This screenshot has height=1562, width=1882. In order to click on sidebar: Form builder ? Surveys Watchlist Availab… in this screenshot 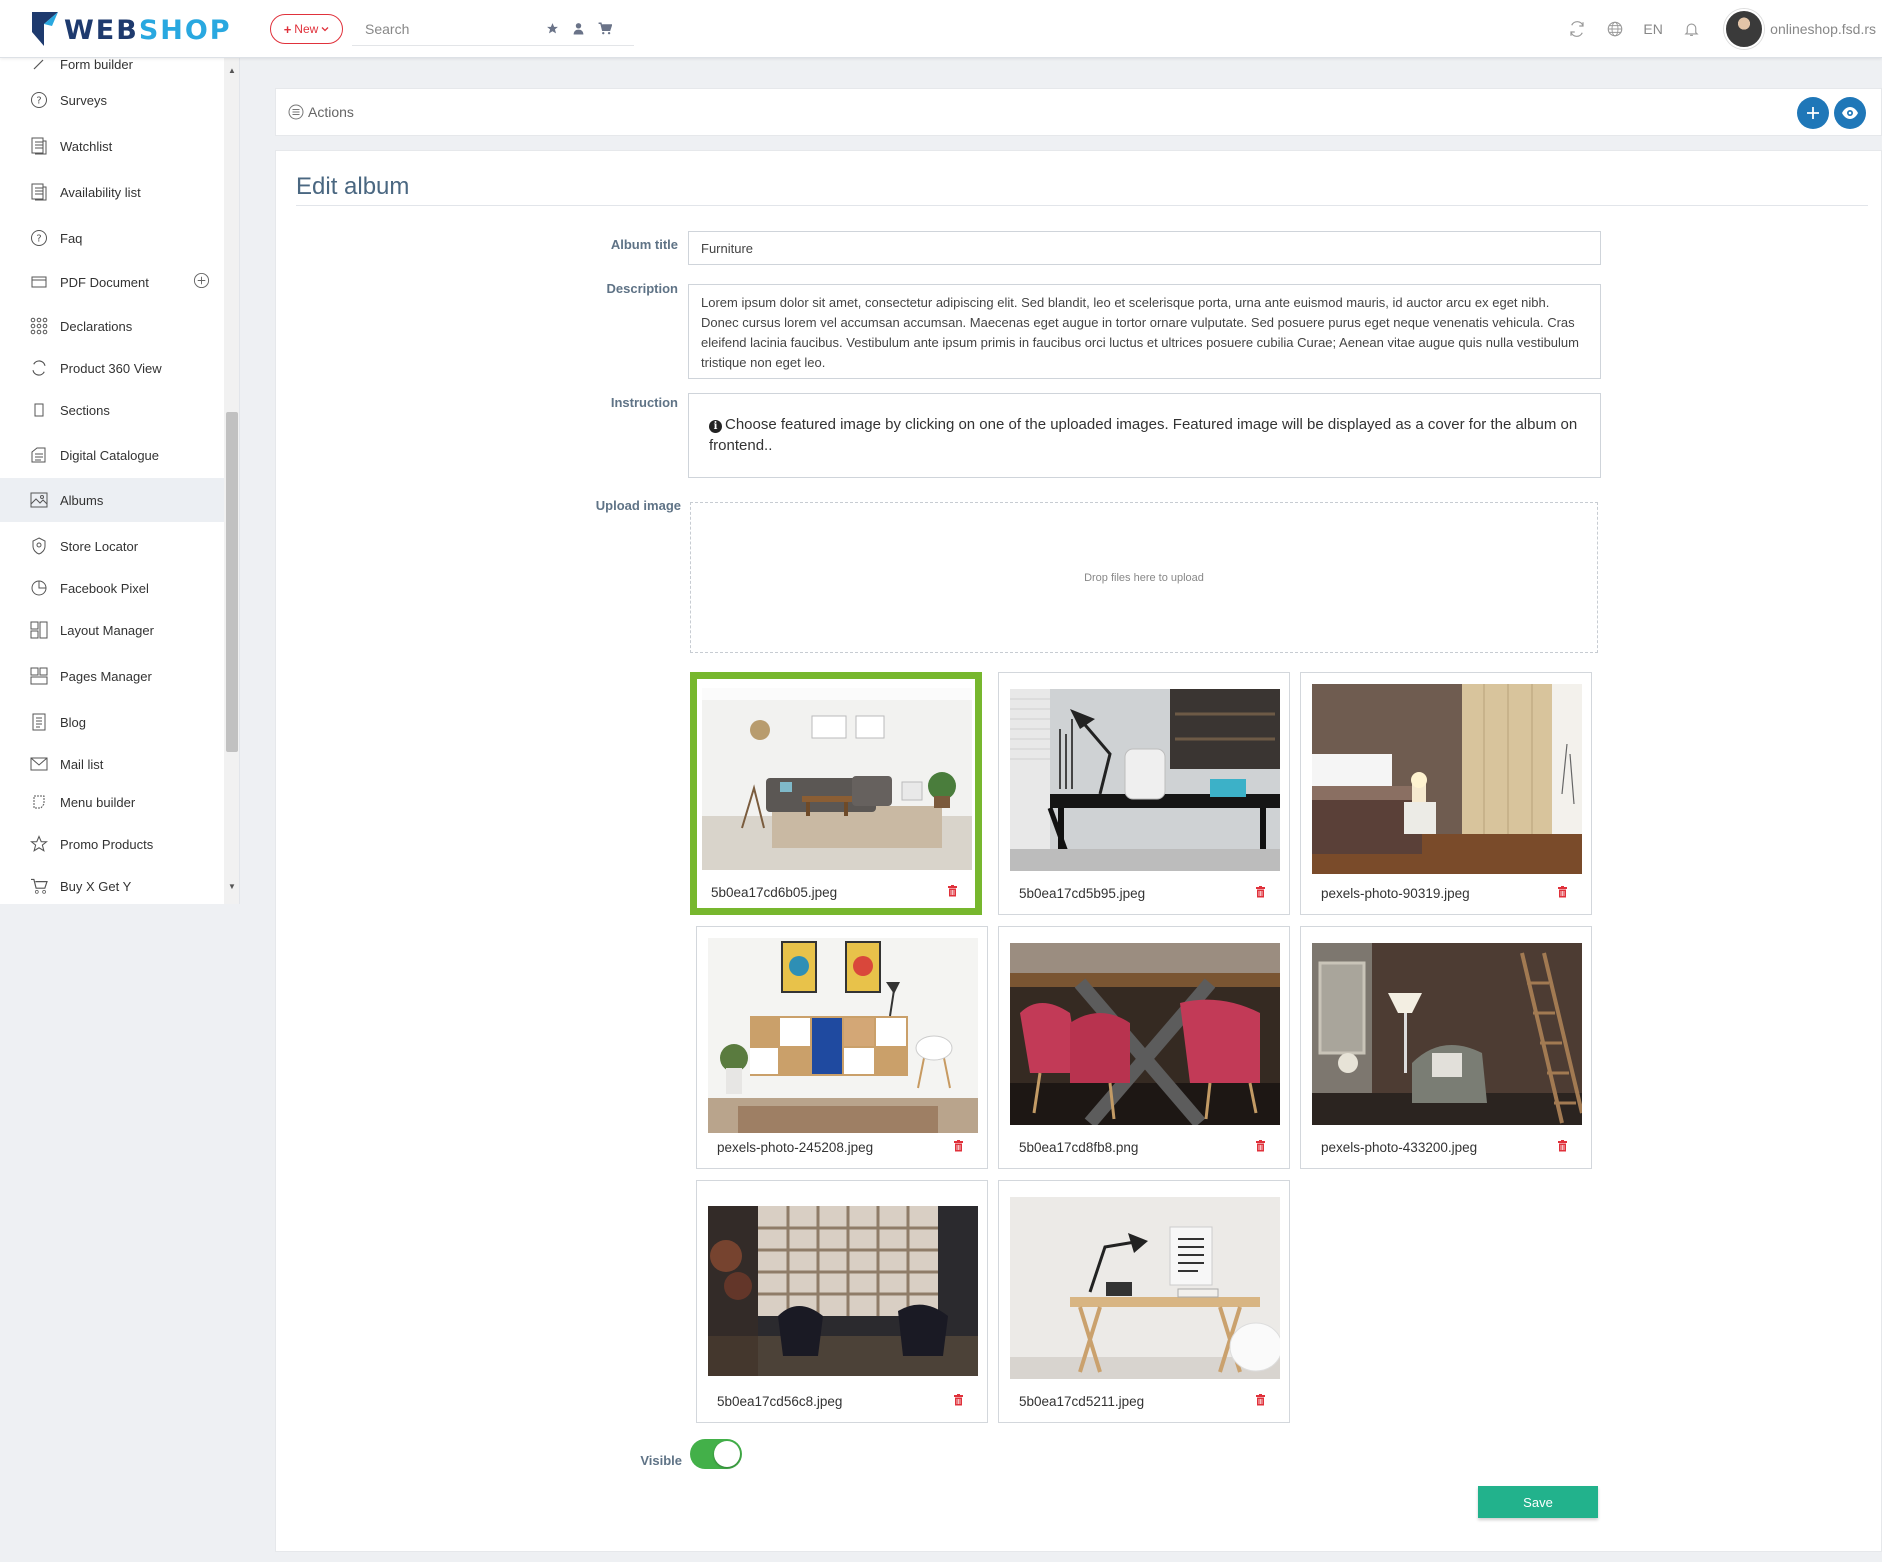, I will do `click(120, 481)`.